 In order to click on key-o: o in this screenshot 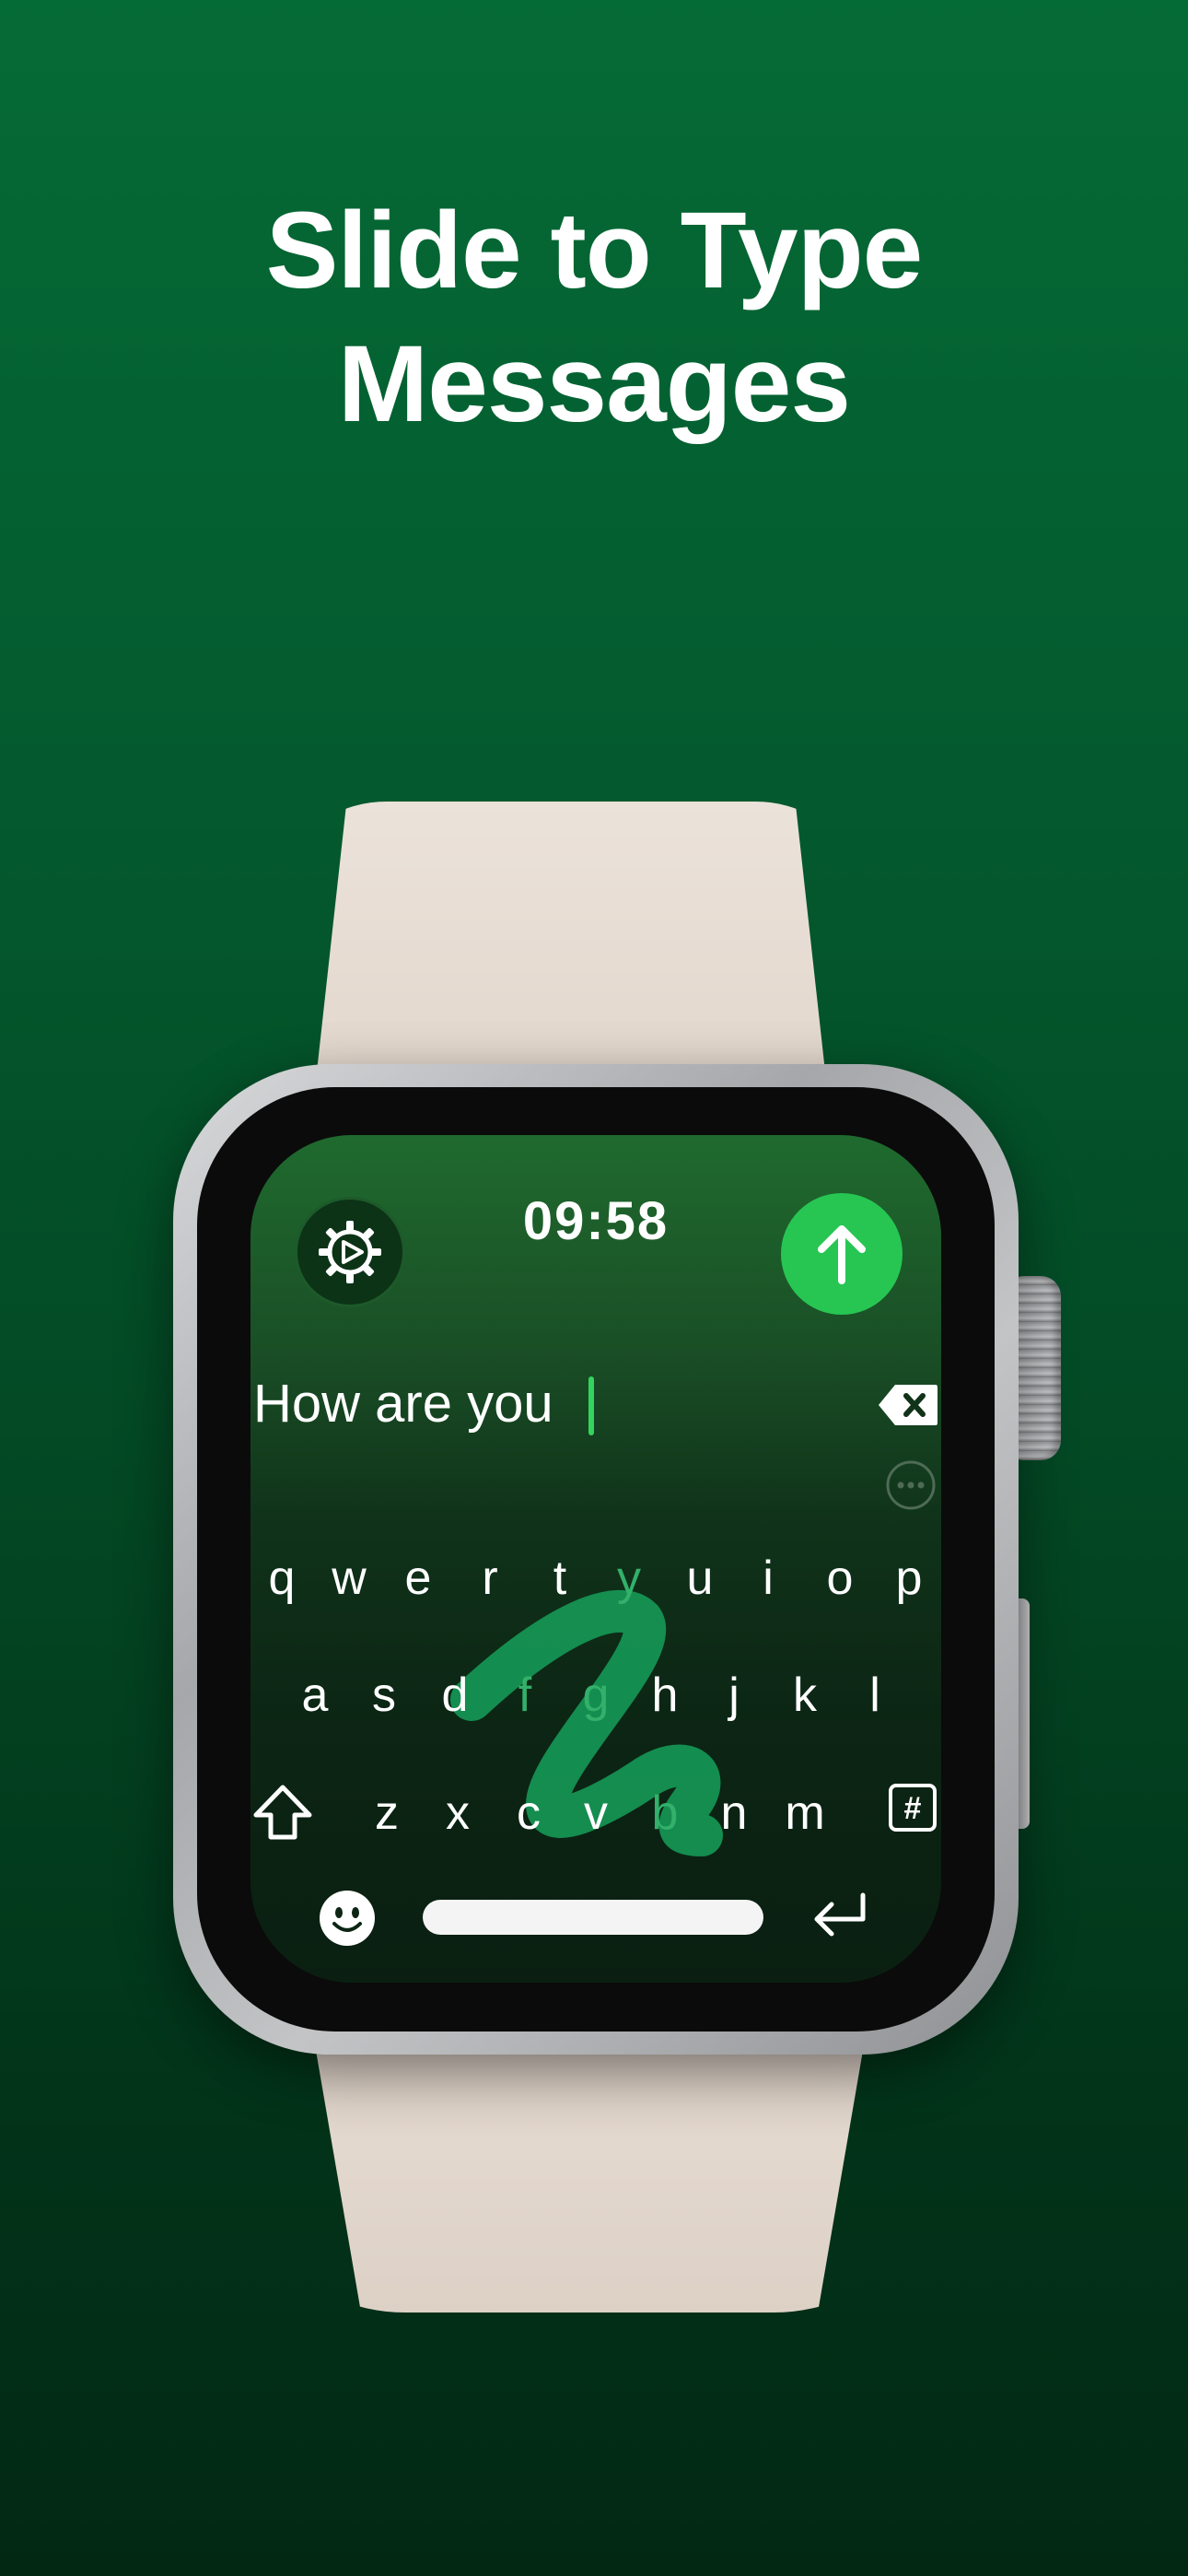, I will do `click(840, 1578)`.